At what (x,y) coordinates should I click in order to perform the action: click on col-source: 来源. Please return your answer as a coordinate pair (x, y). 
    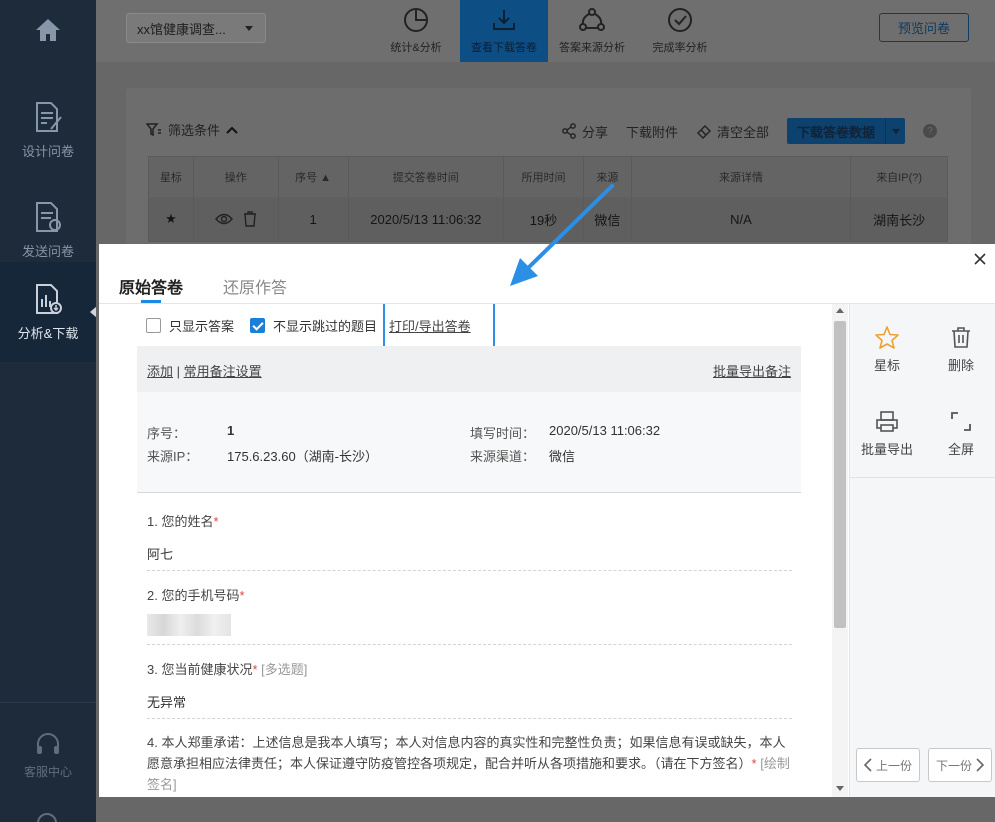
    Looking at the image, I should click on (608, 177).